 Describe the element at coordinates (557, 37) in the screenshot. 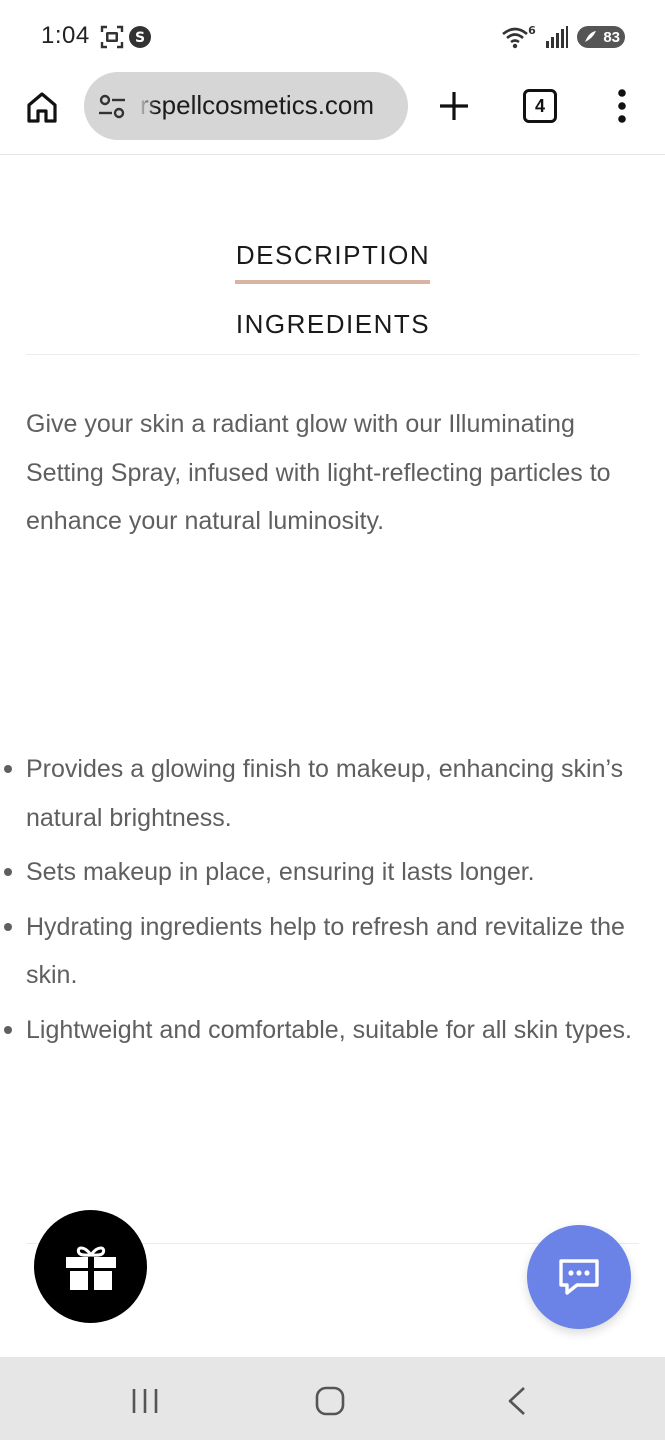

I see `signal-icon` at that location.